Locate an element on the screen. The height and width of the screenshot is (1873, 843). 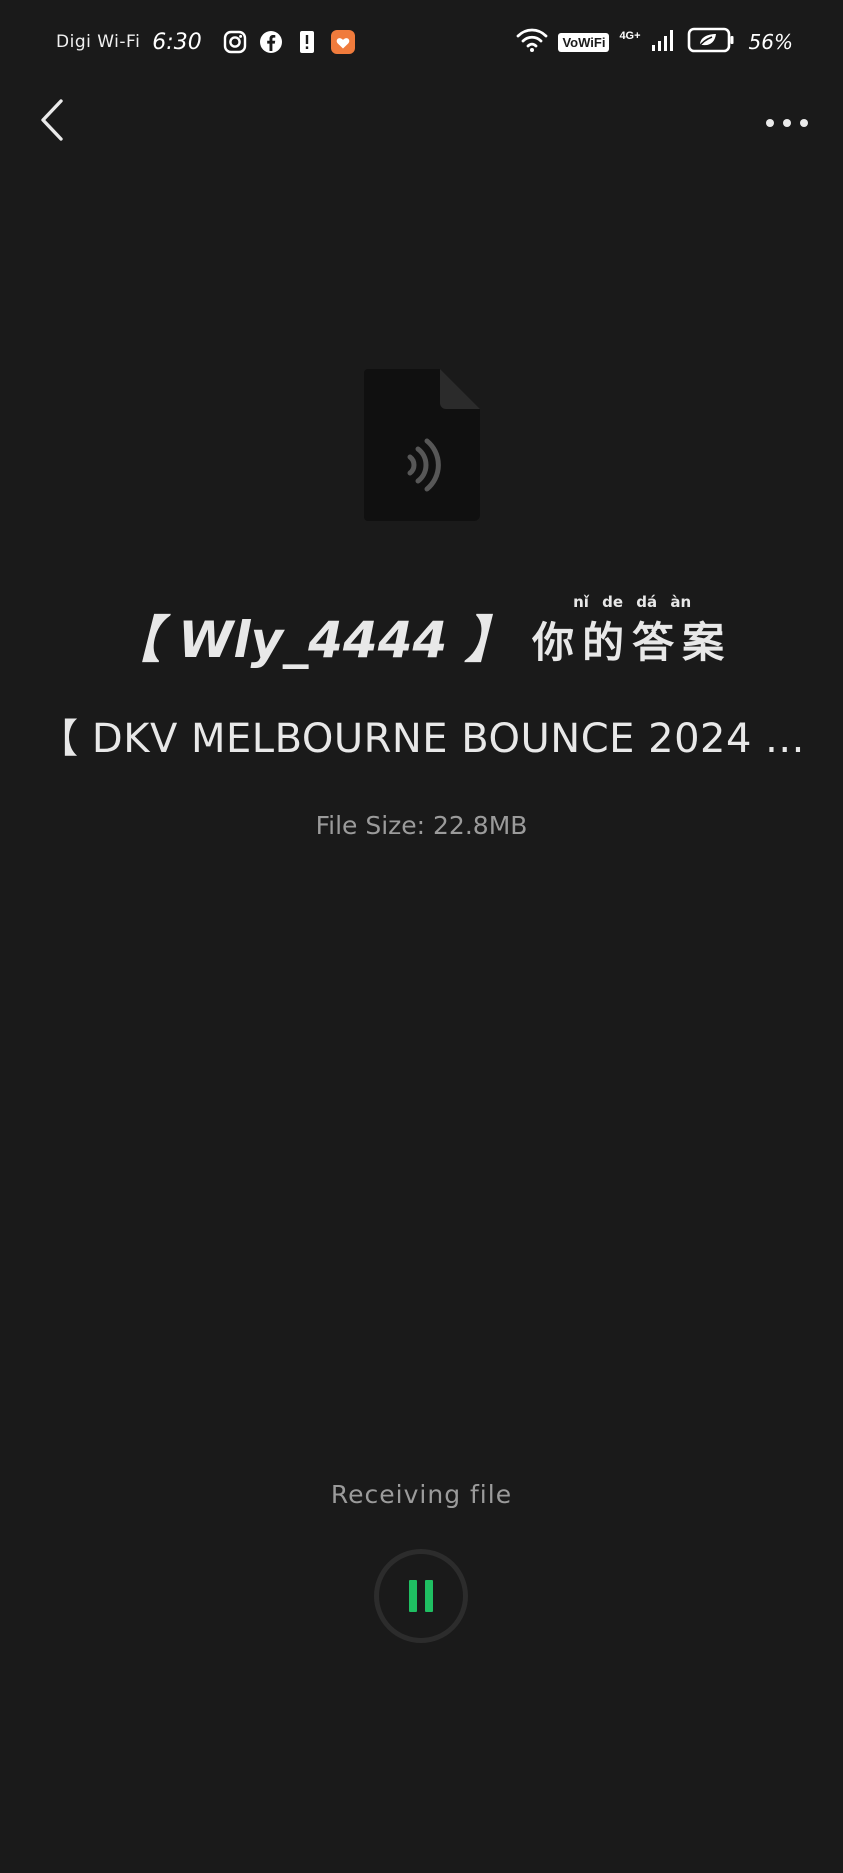
pause-icon-bar-left is located at coordinates (413, 1596).